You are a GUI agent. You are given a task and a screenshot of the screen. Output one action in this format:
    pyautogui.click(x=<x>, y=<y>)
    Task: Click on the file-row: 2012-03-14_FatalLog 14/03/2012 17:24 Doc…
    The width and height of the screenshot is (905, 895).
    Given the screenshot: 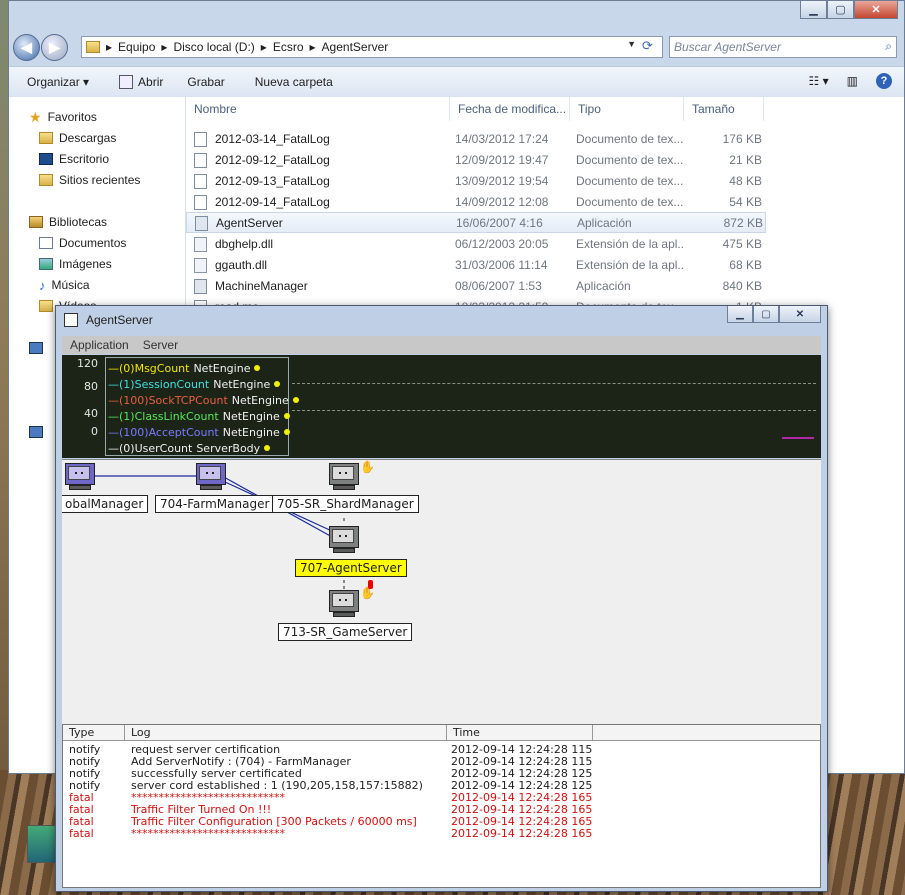 What is the action you would take?
    pyautogui.click(x=476, y=139)
    